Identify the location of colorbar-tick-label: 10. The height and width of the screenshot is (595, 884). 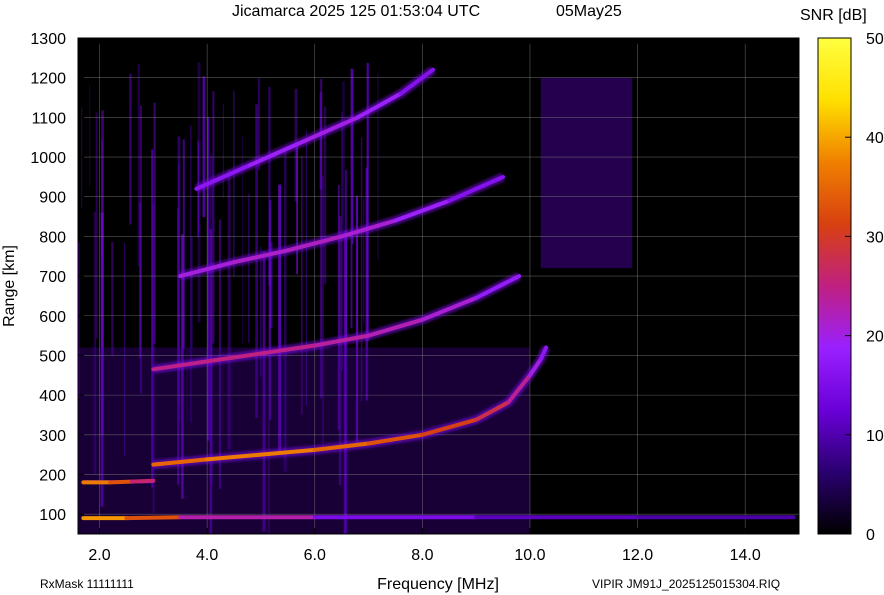
(875, 436).